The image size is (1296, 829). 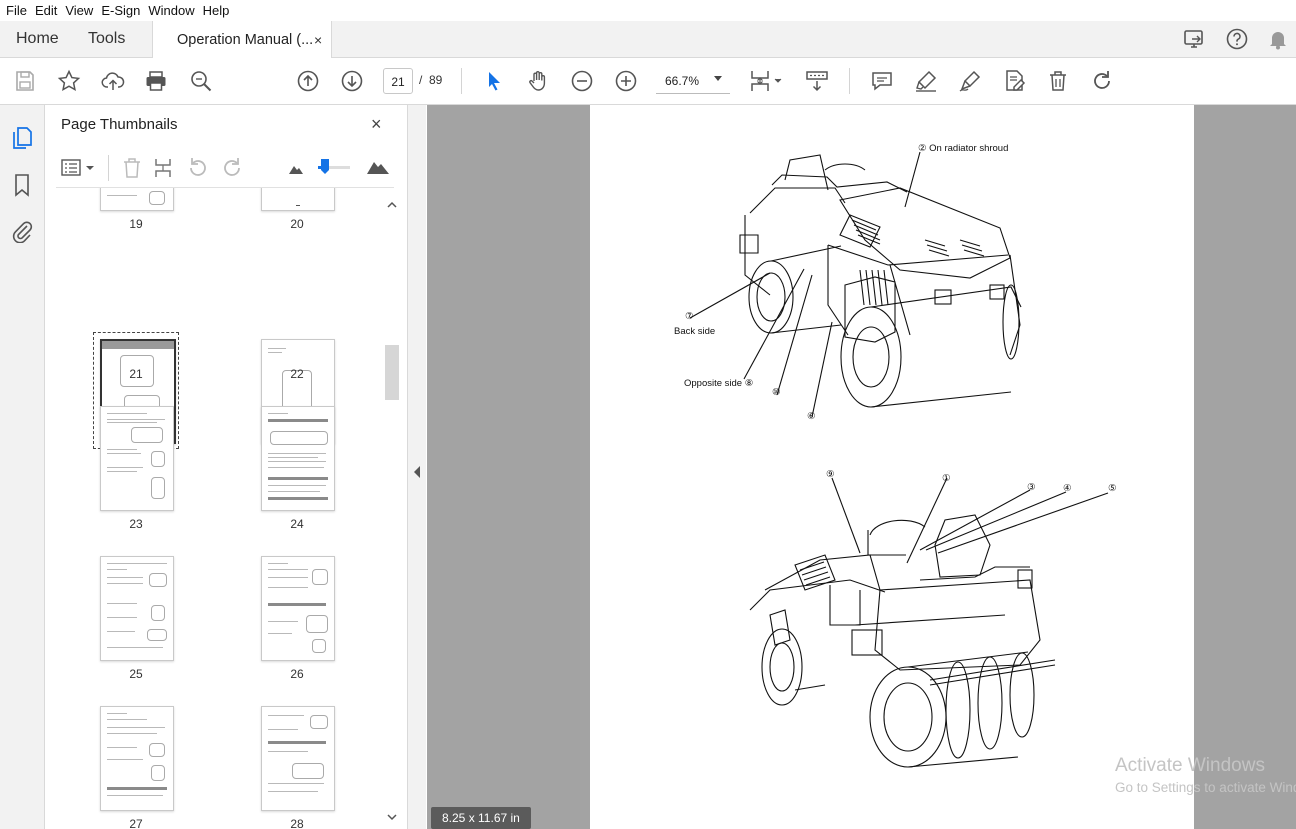 What do you see at coordinates (582, 81) in the screenshot?
I see `zoom-out-icon` at bounding box center [582, 81].